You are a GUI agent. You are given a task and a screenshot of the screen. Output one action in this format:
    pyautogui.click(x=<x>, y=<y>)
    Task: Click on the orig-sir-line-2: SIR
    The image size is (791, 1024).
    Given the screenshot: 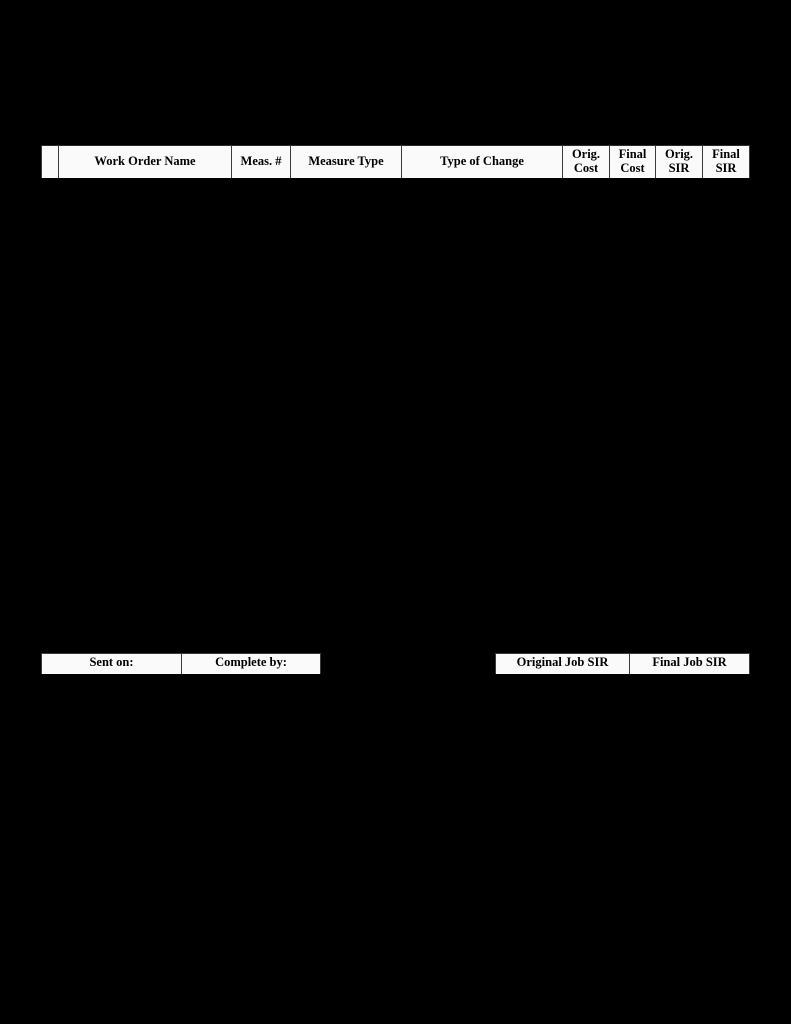 What is the action you would take?
    pyautogui.click(x=679, y=168)
    